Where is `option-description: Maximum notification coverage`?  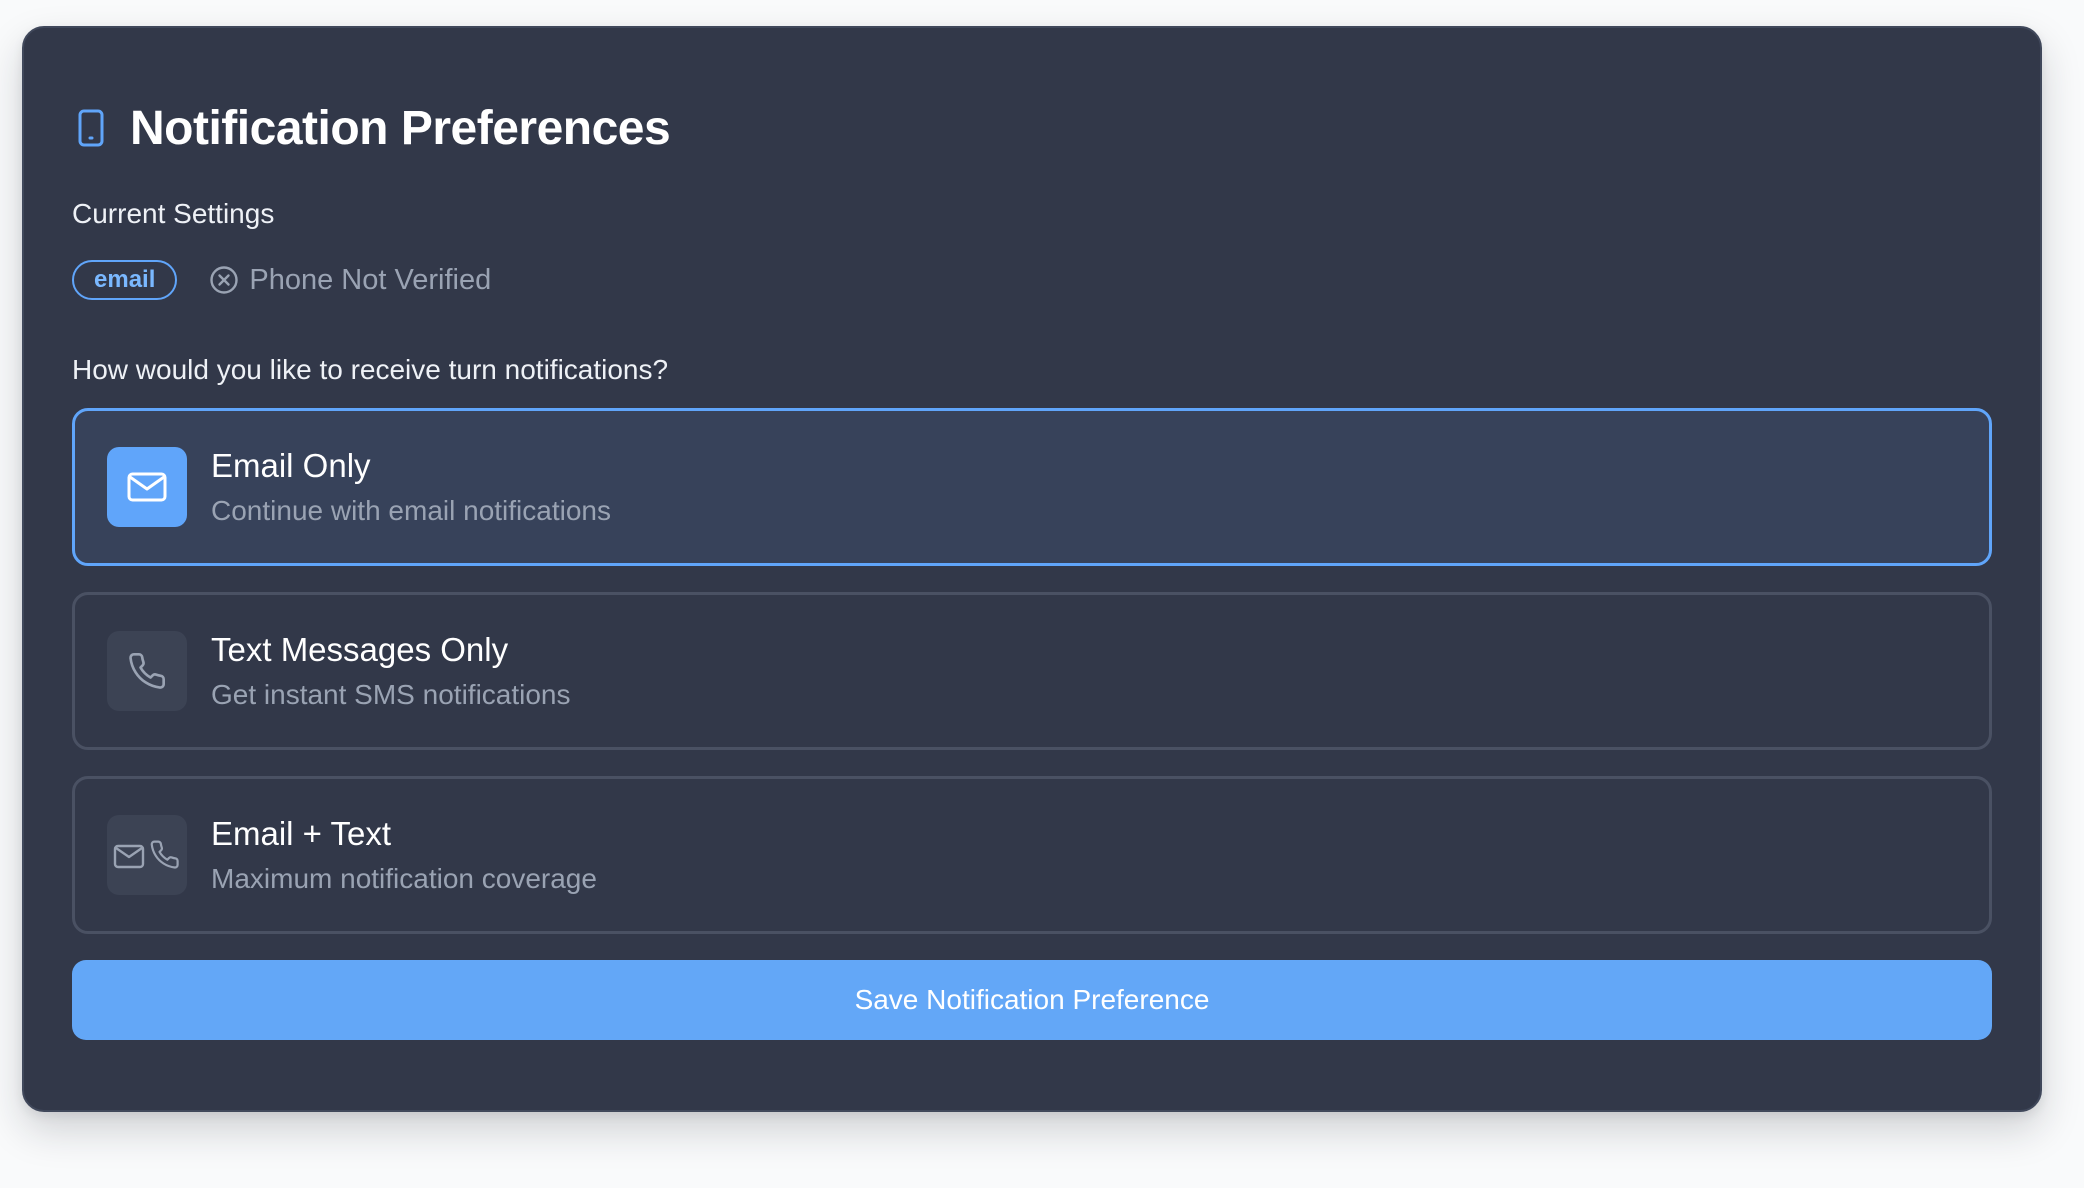 option-description: Maximum notification coverage is located at coordinates (404, 878).